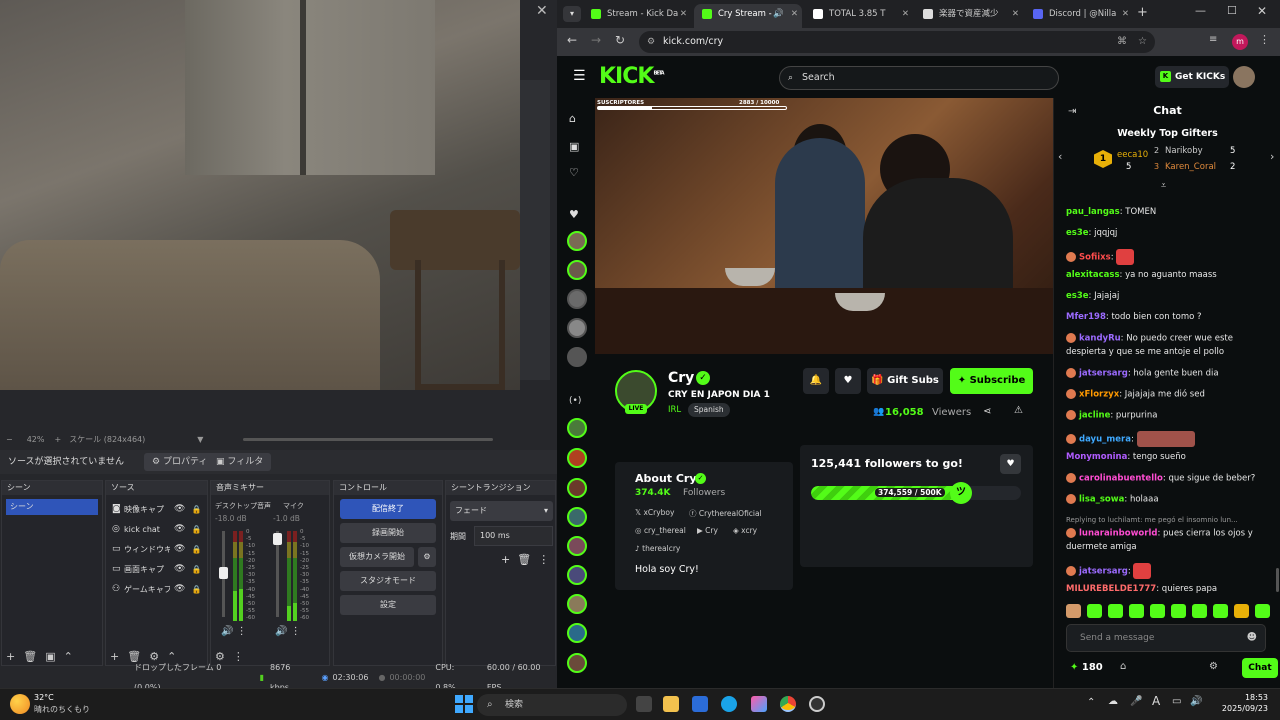  What do you see at coordinates (788, 704) in the screenshot?
I see `chrome-icon` at bounding box center [788, 704].